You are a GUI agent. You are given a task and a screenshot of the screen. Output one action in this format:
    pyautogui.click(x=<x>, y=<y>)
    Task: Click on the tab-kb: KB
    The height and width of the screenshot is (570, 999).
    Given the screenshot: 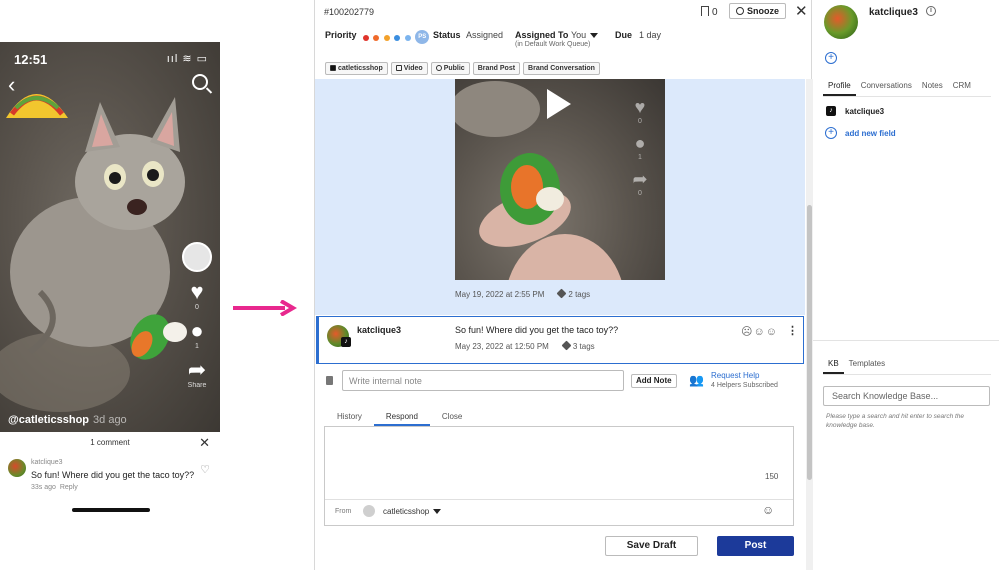 What is the action you would take?
    pyautogui.click(x=833, y=366)
    